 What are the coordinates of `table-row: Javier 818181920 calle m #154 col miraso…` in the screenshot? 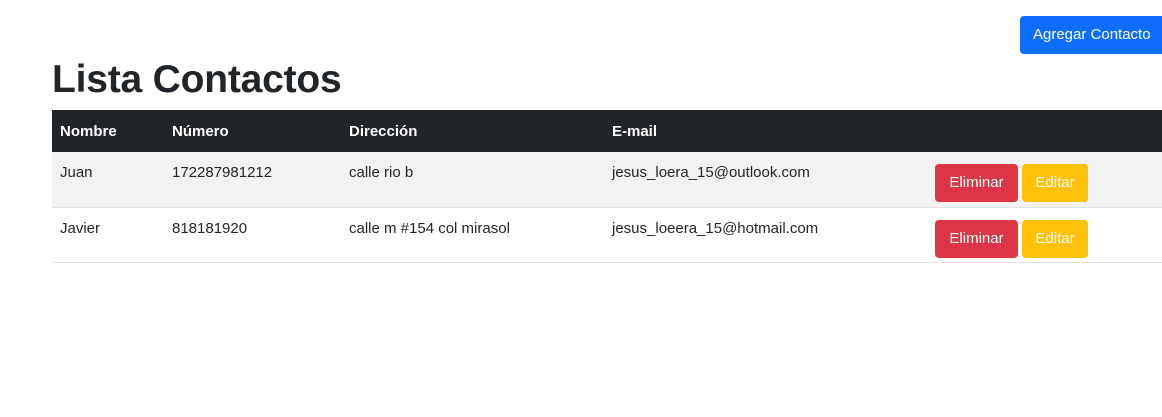 It's located at (607, 234).